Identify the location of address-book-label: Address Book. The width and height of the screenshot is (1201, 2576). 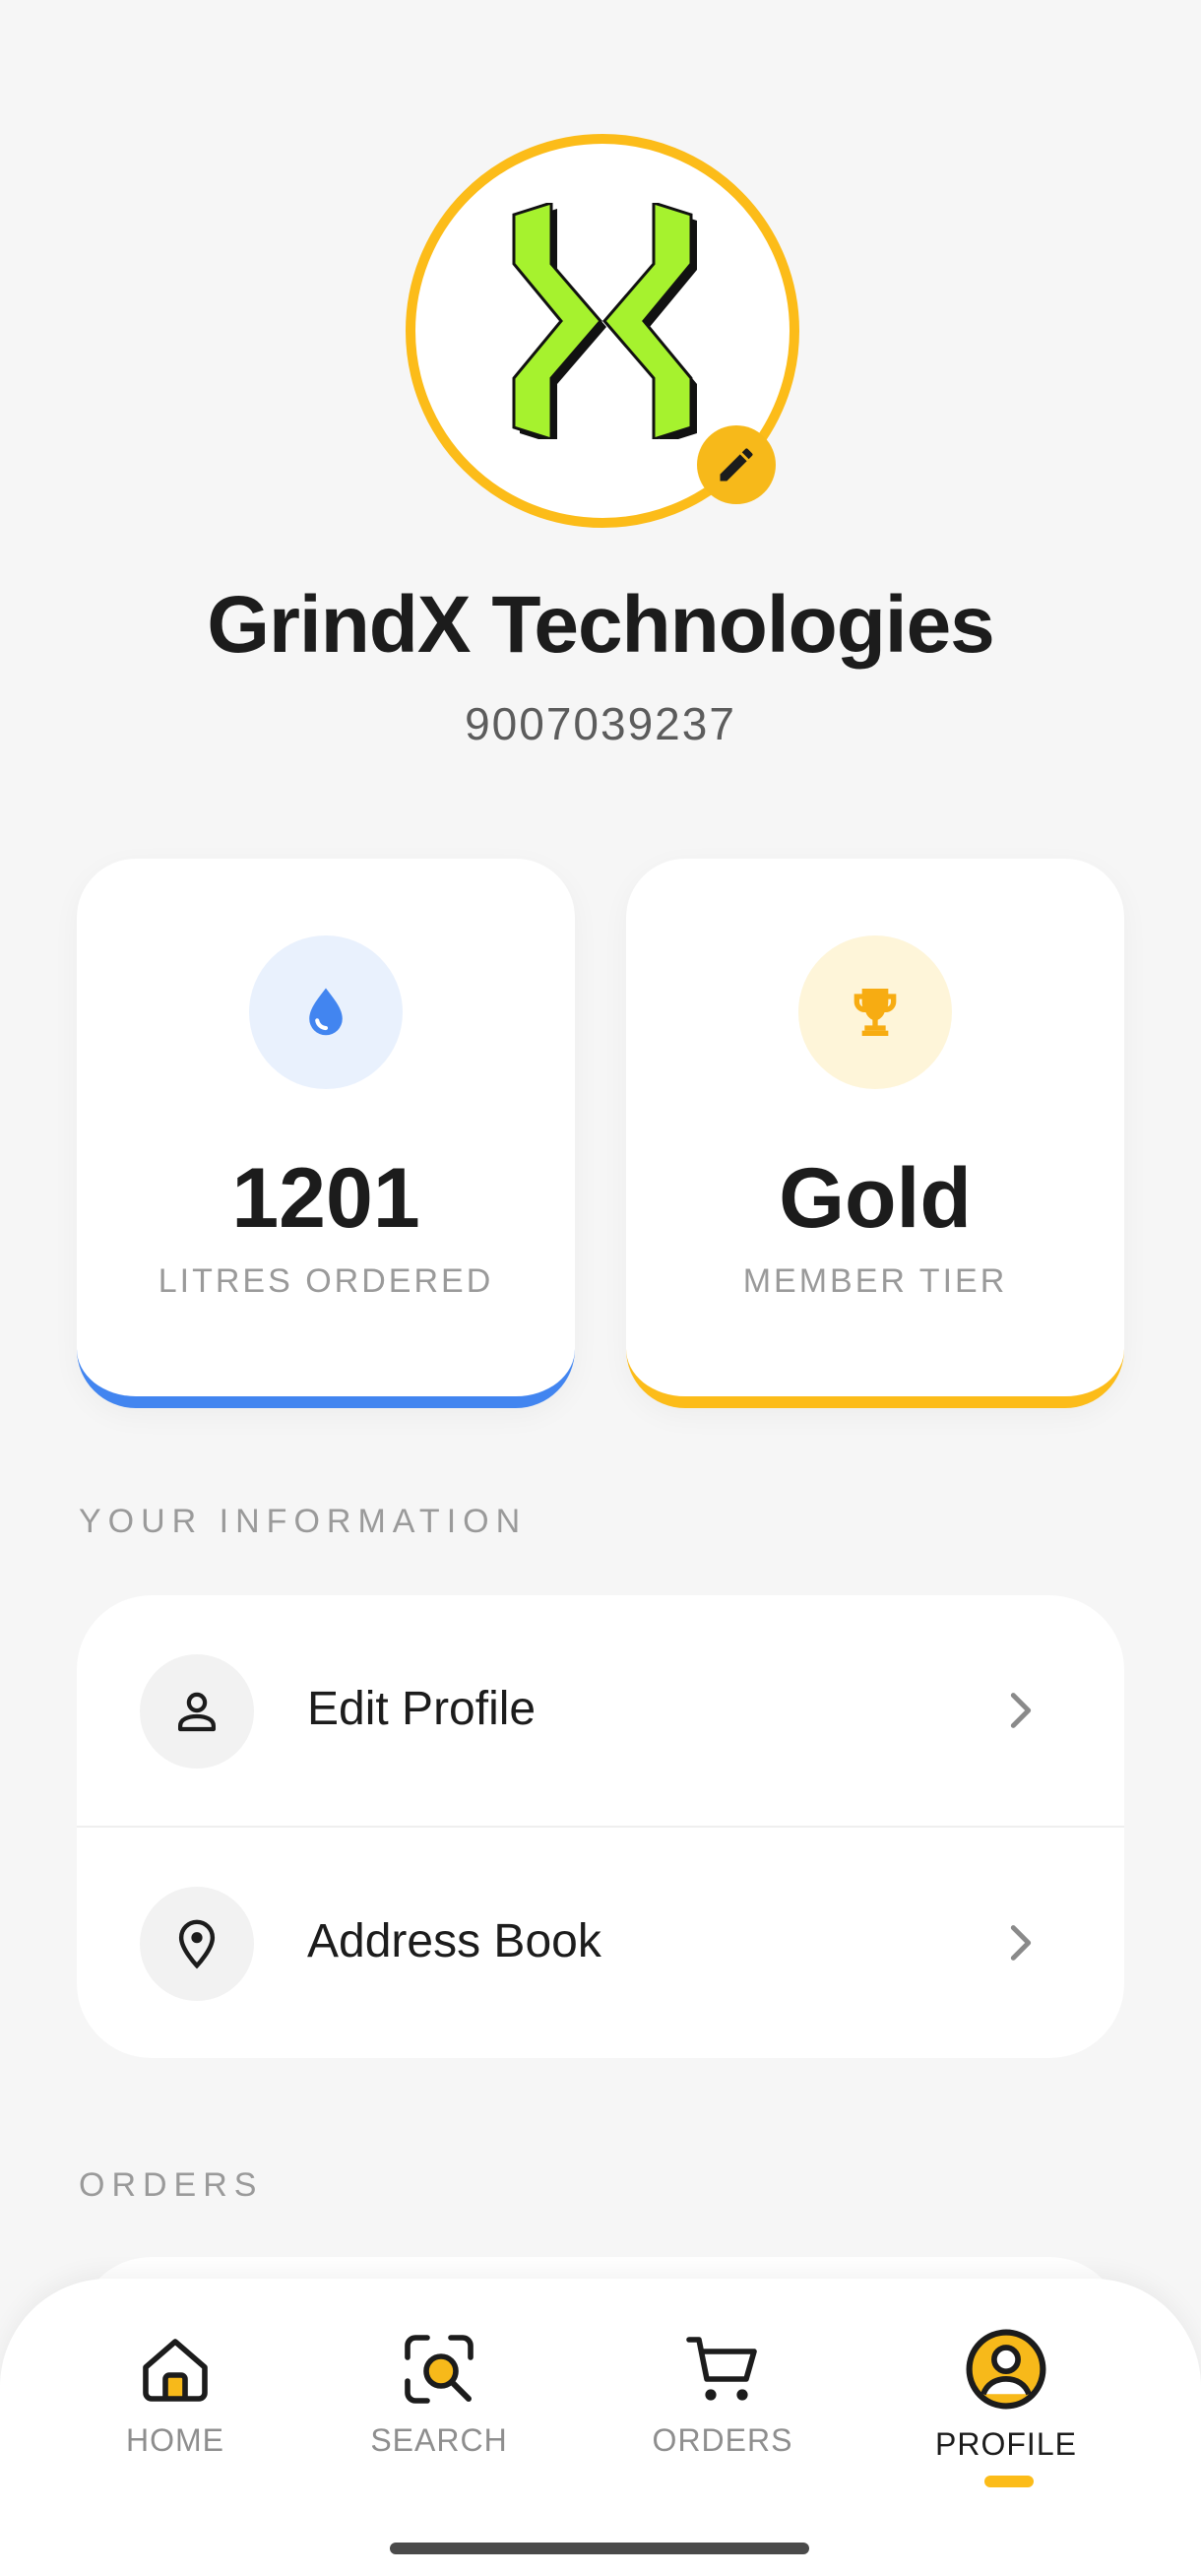
(454, 1941).